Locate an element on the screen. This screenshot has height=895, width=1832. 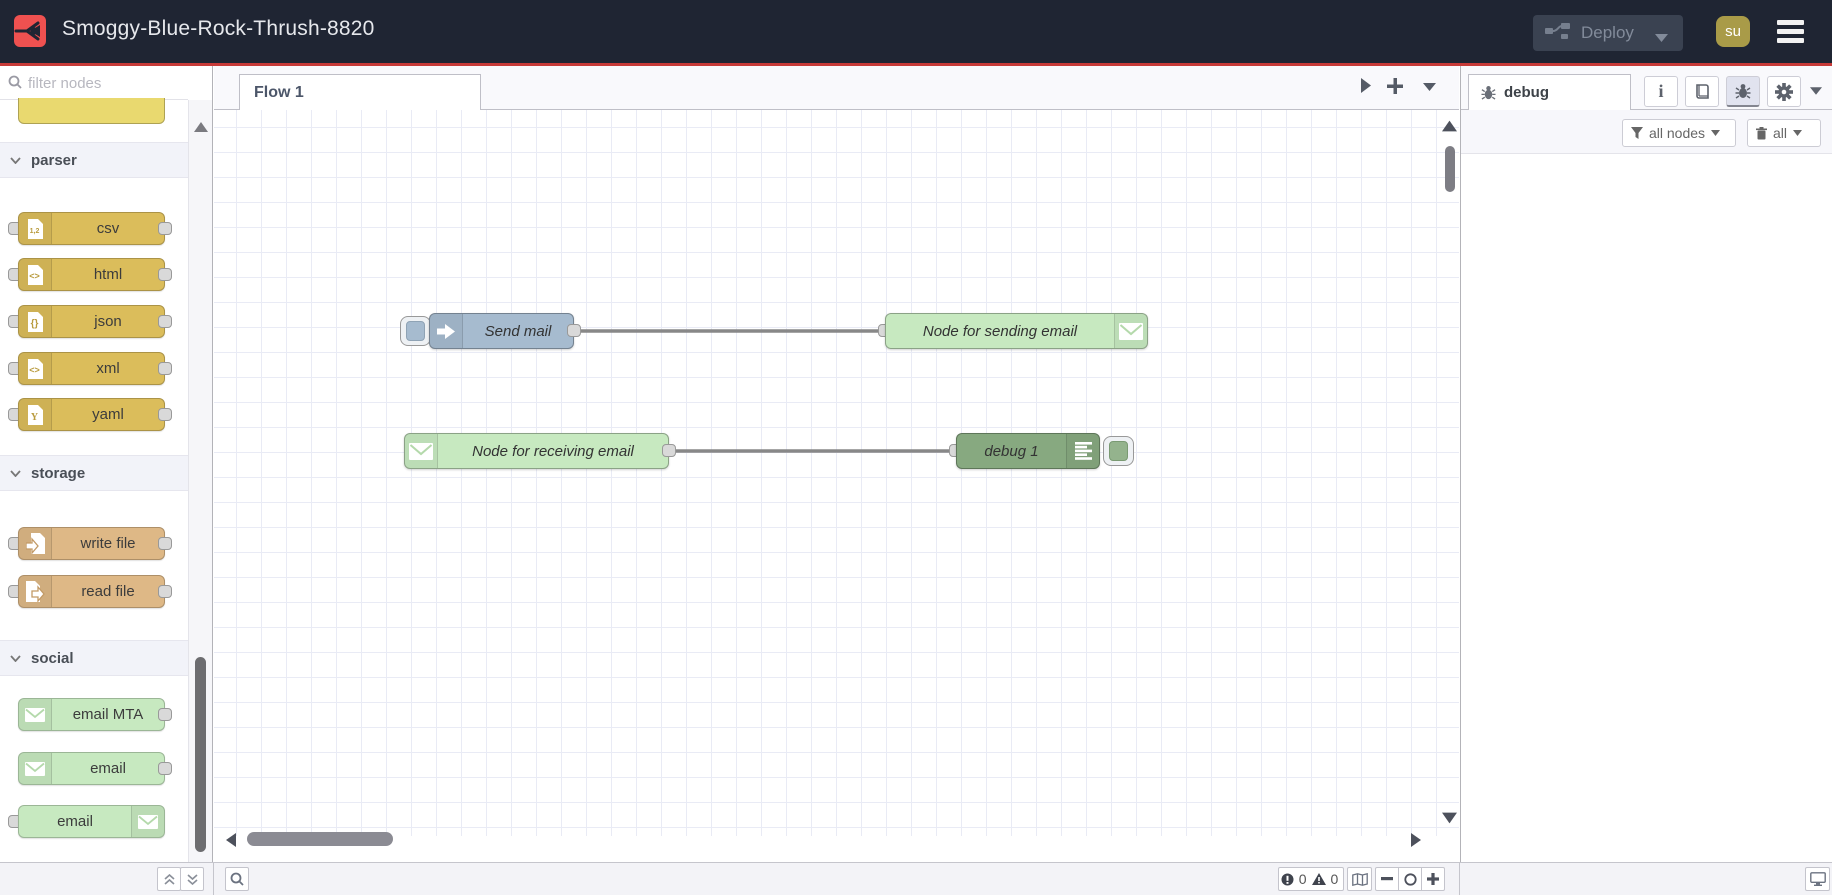
debug-clear-button: all is located at coordinates (1784, 133).